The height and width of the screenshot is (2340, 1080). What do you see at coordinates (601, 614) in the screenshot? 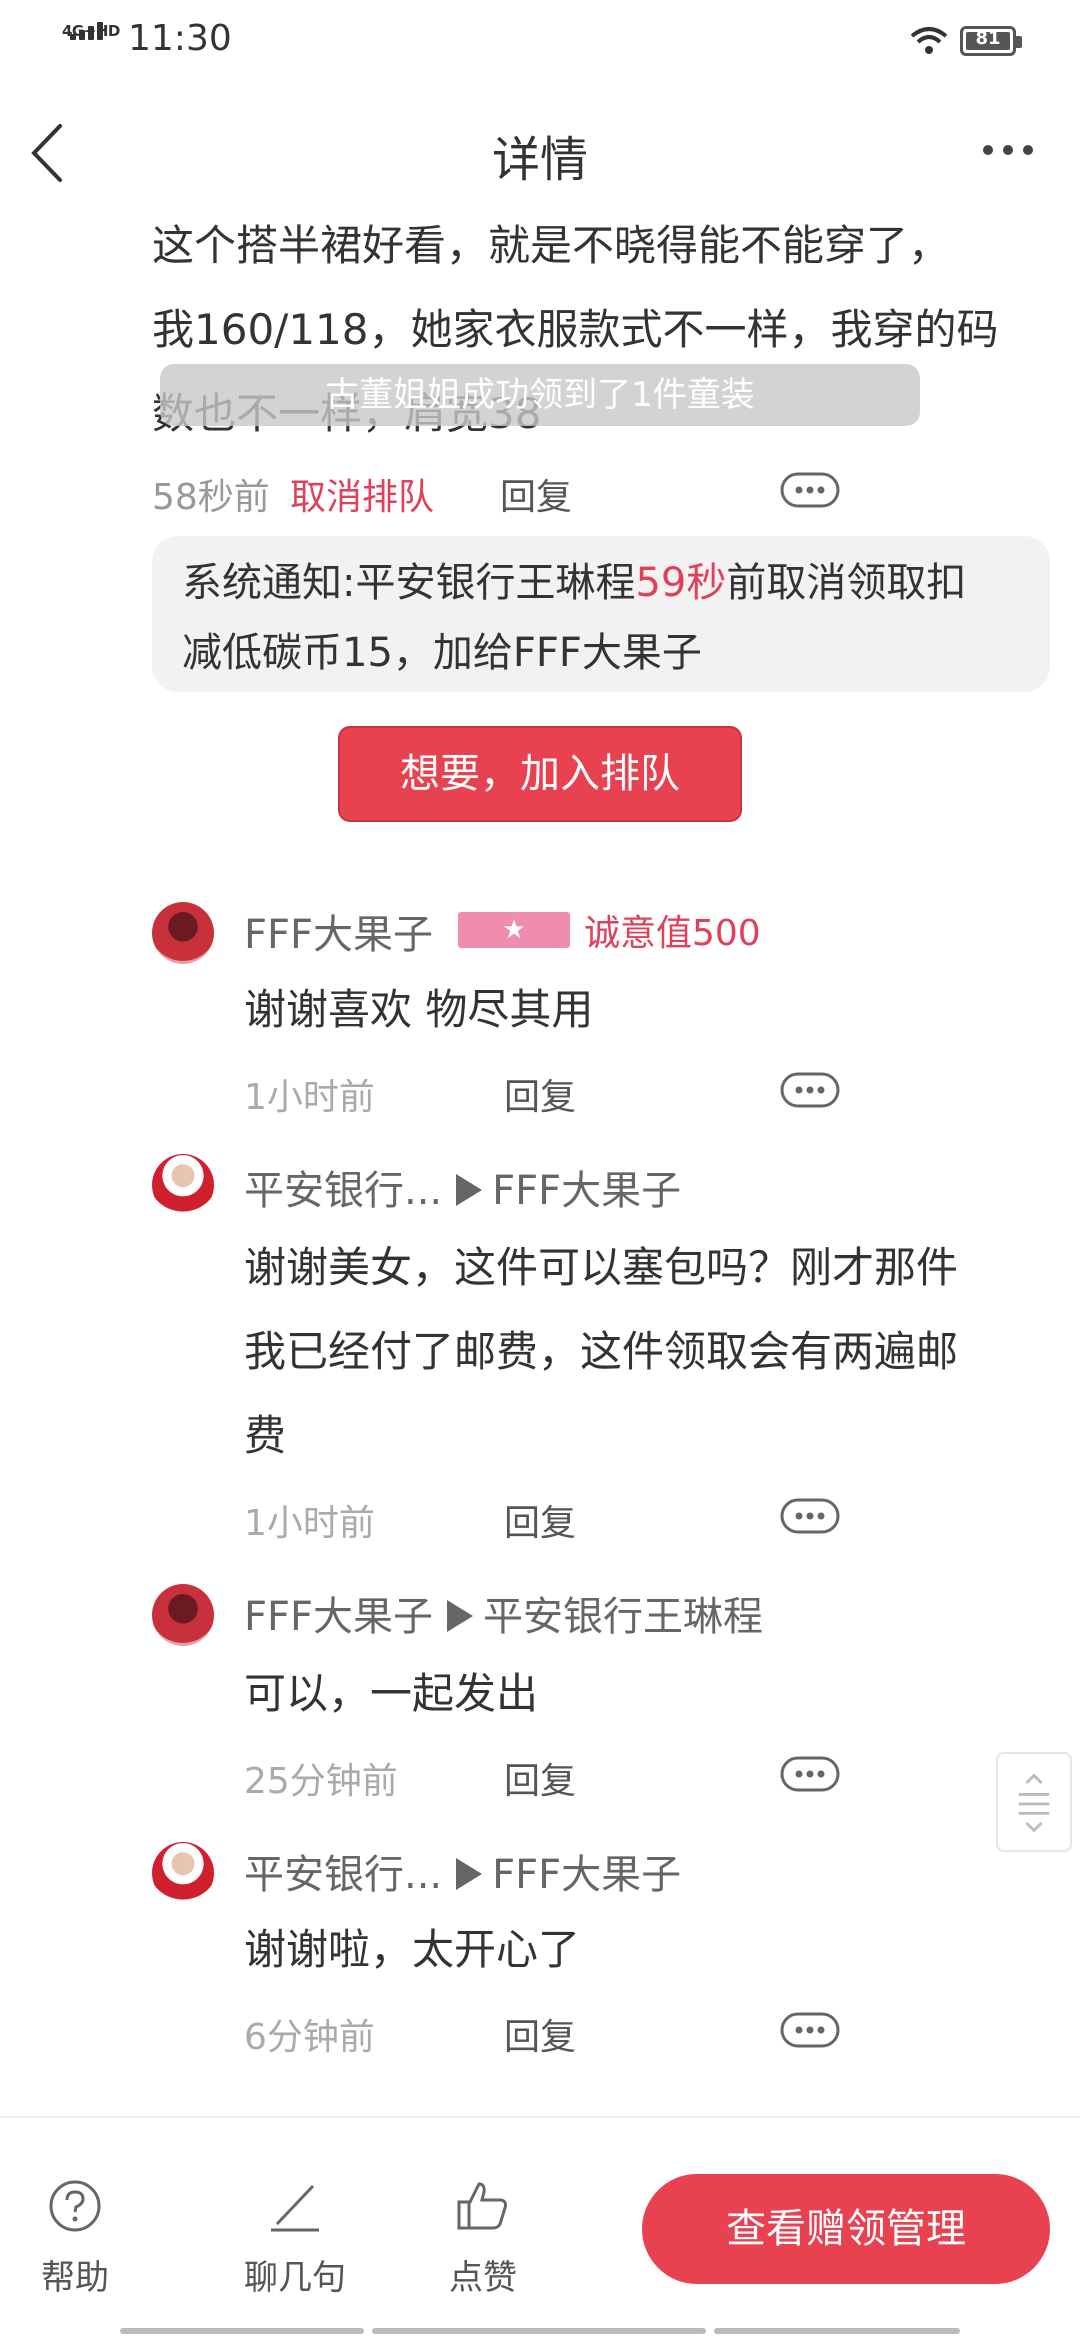
I see `system-notice: 系统通知:平安银行王琳程59秒前取消领取扣 减低碳币15，加给FFF大果子` at bounding box center [601, 614].